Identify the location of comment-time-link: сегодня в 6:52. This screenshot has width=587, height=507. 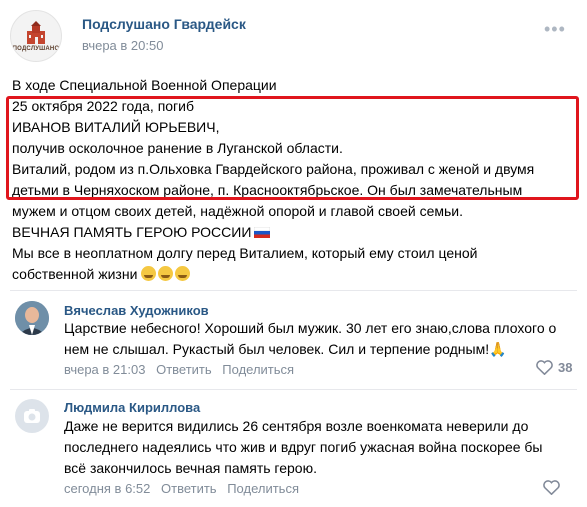
(107, 488).